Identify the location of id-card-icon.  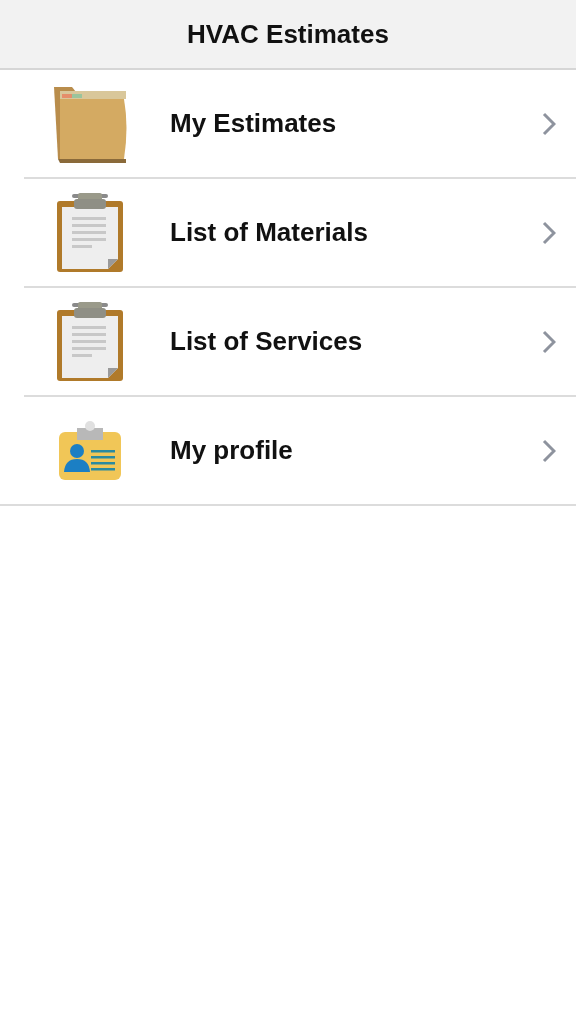
(90, 450).